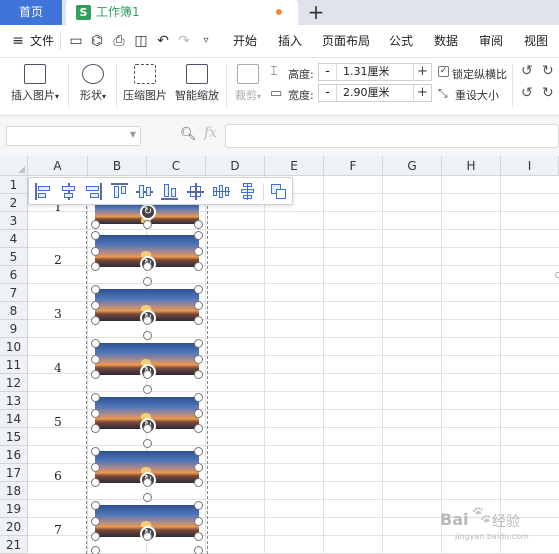 The image size is (559, 554). I want to click on quick-access-dropdown-icon: ▿, so click(206, 41).